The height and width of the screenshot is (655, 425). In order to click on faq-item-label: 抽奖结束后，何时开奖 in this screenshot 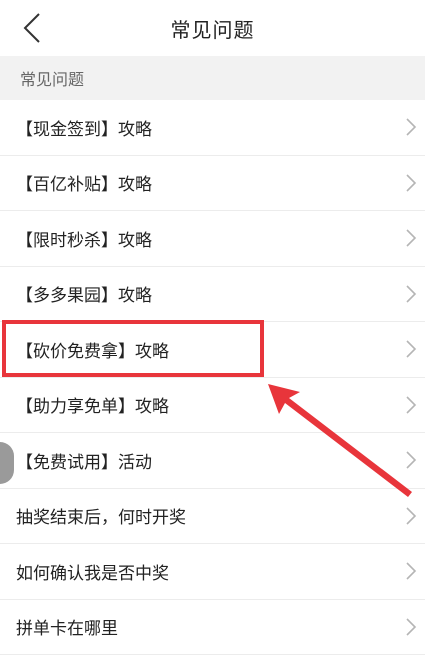, I will do `click(101, 515)`.